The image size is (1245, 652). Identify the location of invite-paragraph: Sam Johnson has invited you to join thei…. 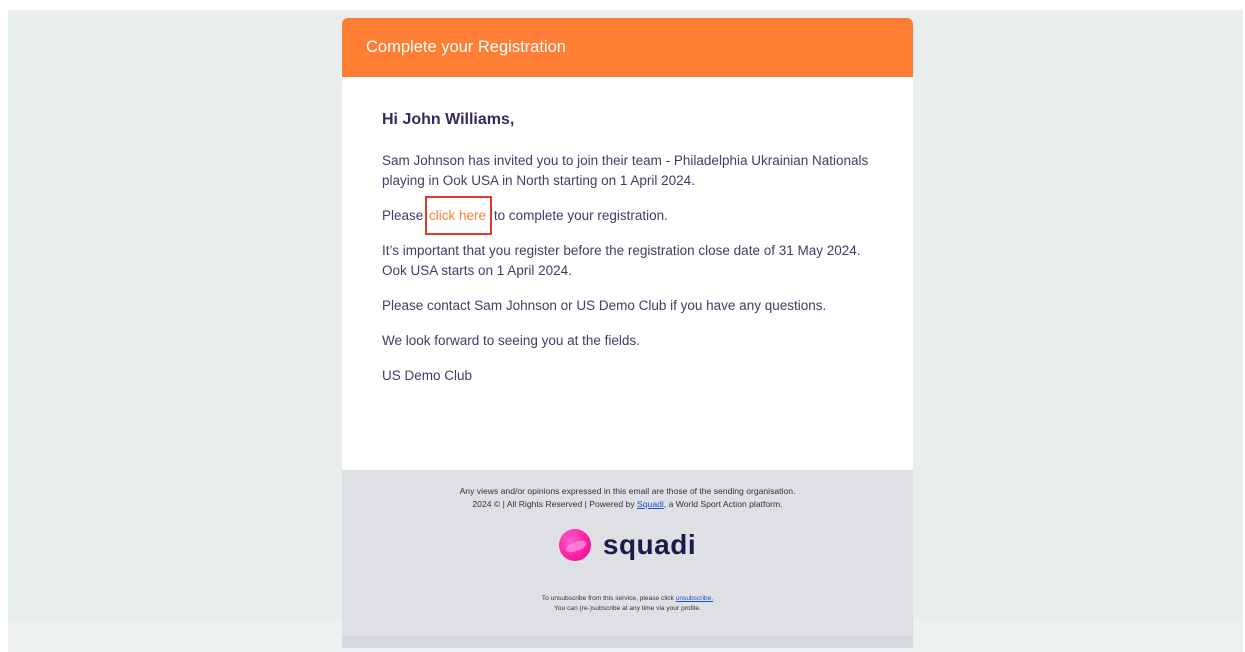
(625, 170).